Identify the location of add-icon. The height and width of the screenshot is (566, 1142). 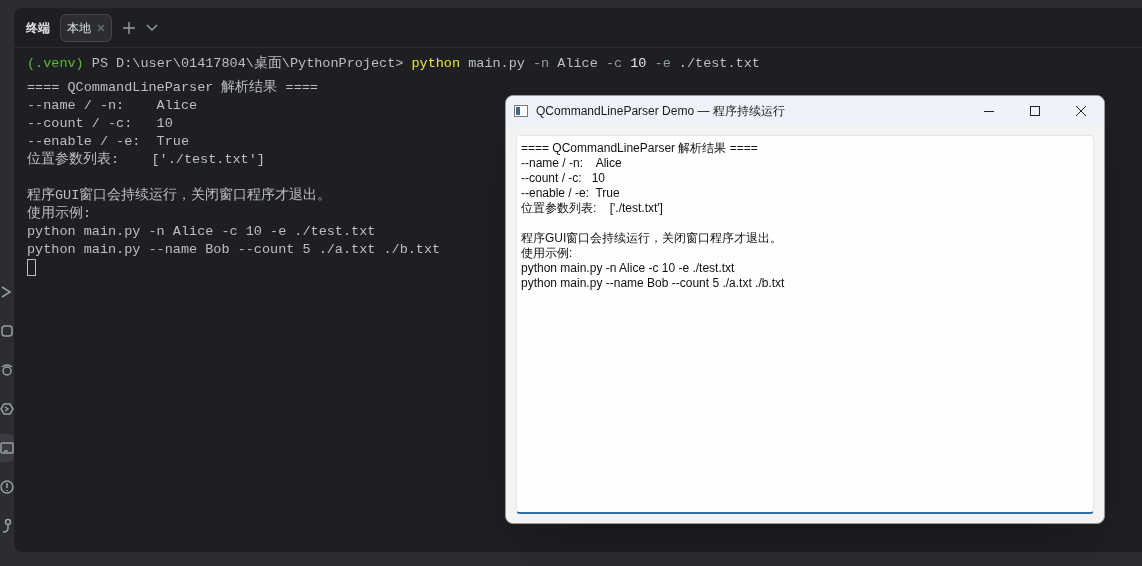
(129, 27).